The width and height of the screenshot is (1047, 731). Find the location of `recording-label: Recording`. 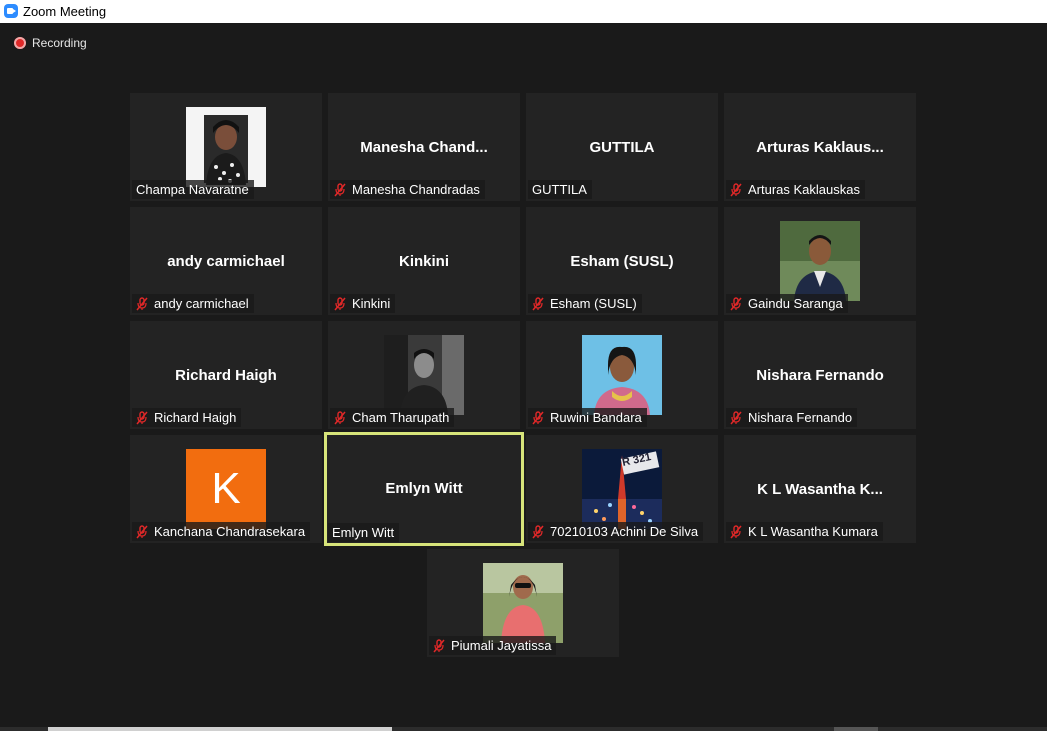

recording-label: Recording is located at coordinates (59, 43).